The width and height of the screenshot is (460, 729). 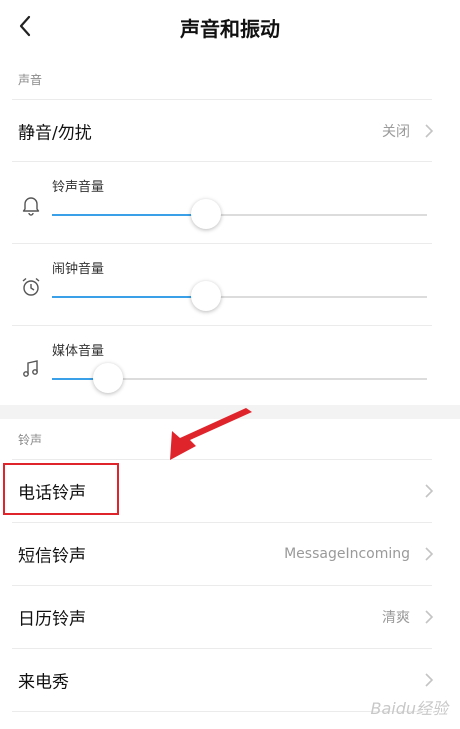 I want to click on alarm-volume-slider, so click(x=239, y=296).